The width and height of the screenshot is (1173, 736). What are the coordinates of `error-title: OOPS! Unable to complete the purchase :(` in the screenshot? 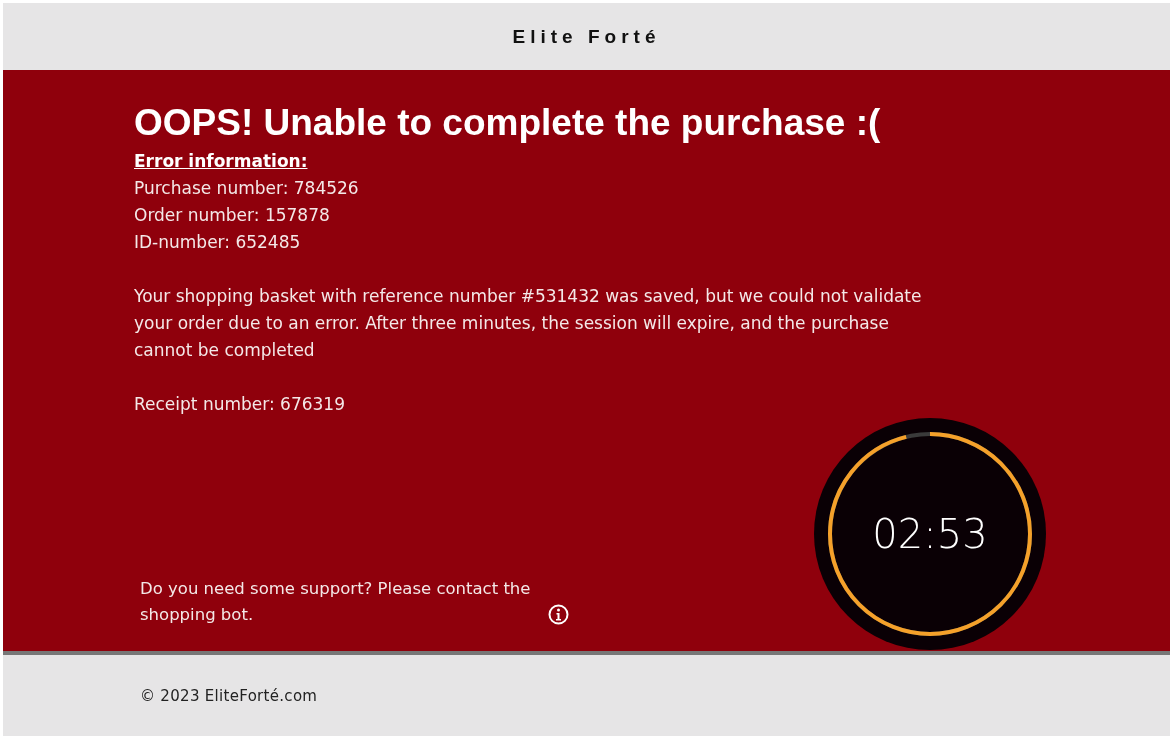 It's located at (508, 123).